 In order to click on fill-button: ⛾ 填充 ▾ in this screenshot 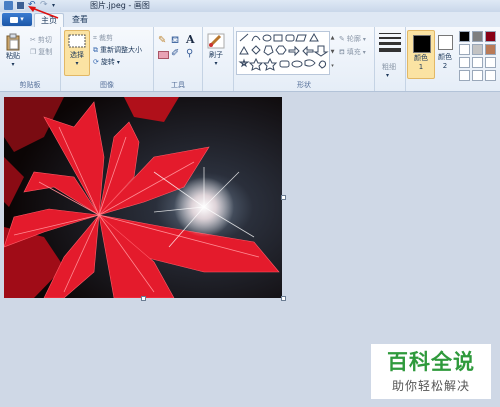, I will do `click(352, 52)`.